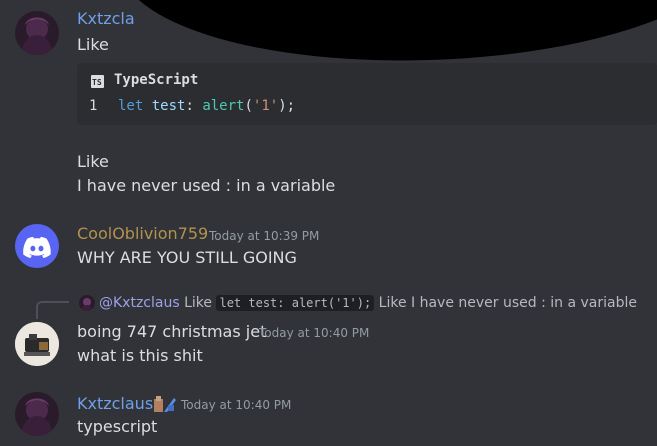  I want to click on reply-mention: @Kxtzclaus, so click(139, 303).